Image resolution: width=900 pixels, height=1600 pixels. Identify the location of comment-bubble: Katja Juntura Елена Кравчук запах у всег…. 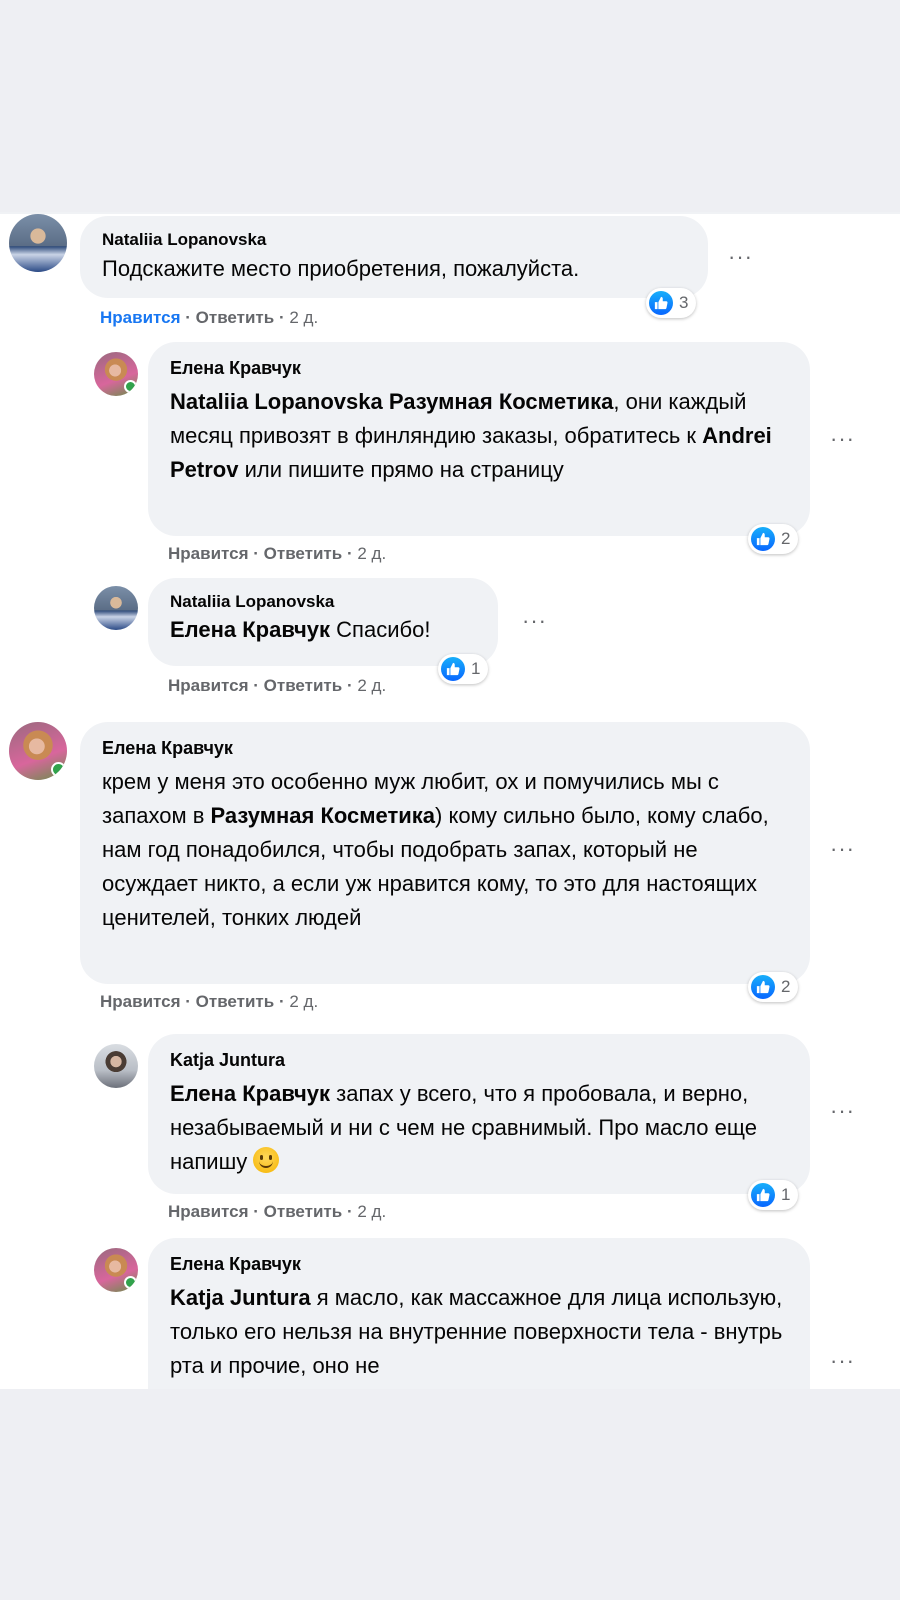
(479, 1114).